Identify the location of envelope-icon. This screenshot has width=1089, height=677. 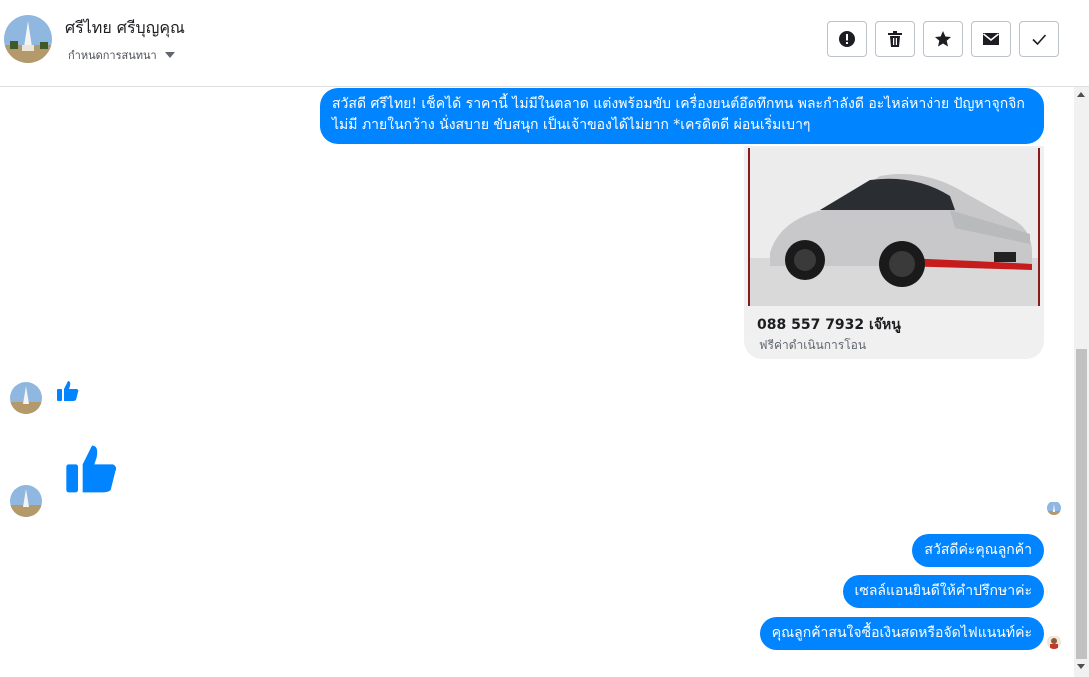
(991, 39).